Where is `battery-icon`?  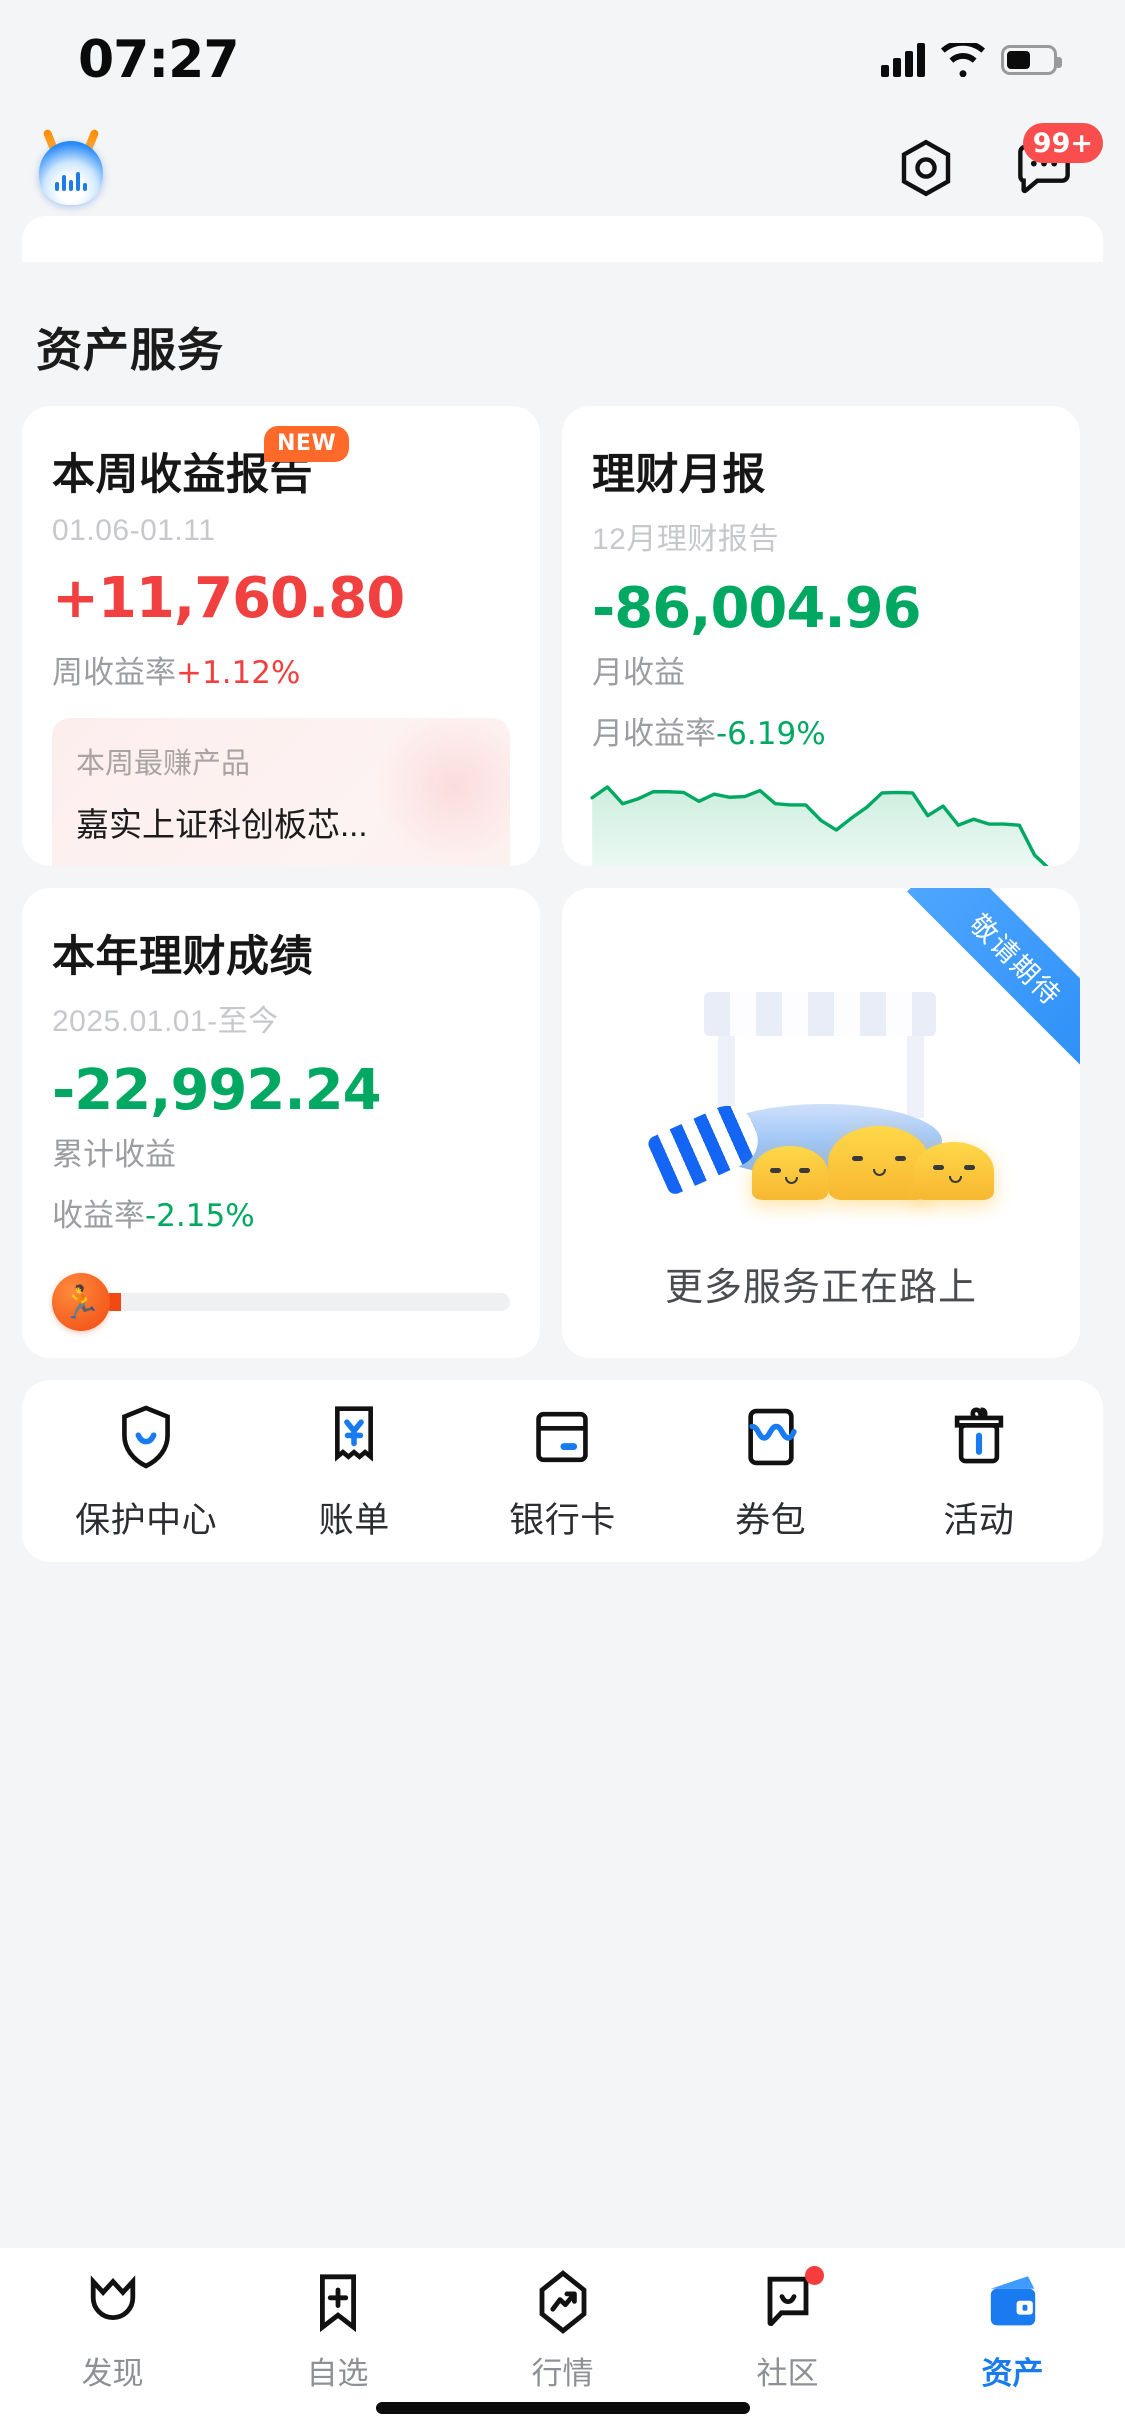
battery-icon is located at coordinates (1031, 60).